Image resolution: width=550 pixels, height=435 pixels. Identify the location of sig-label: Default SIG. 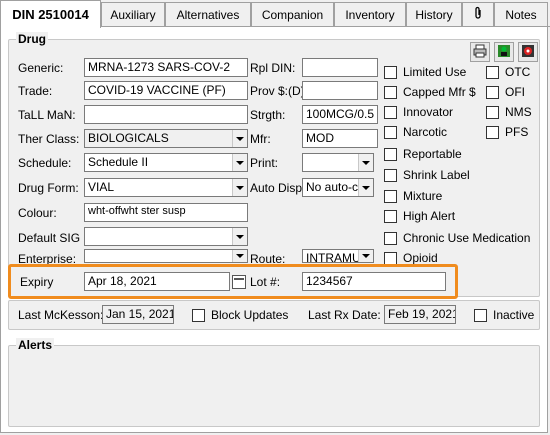
(49, 238).